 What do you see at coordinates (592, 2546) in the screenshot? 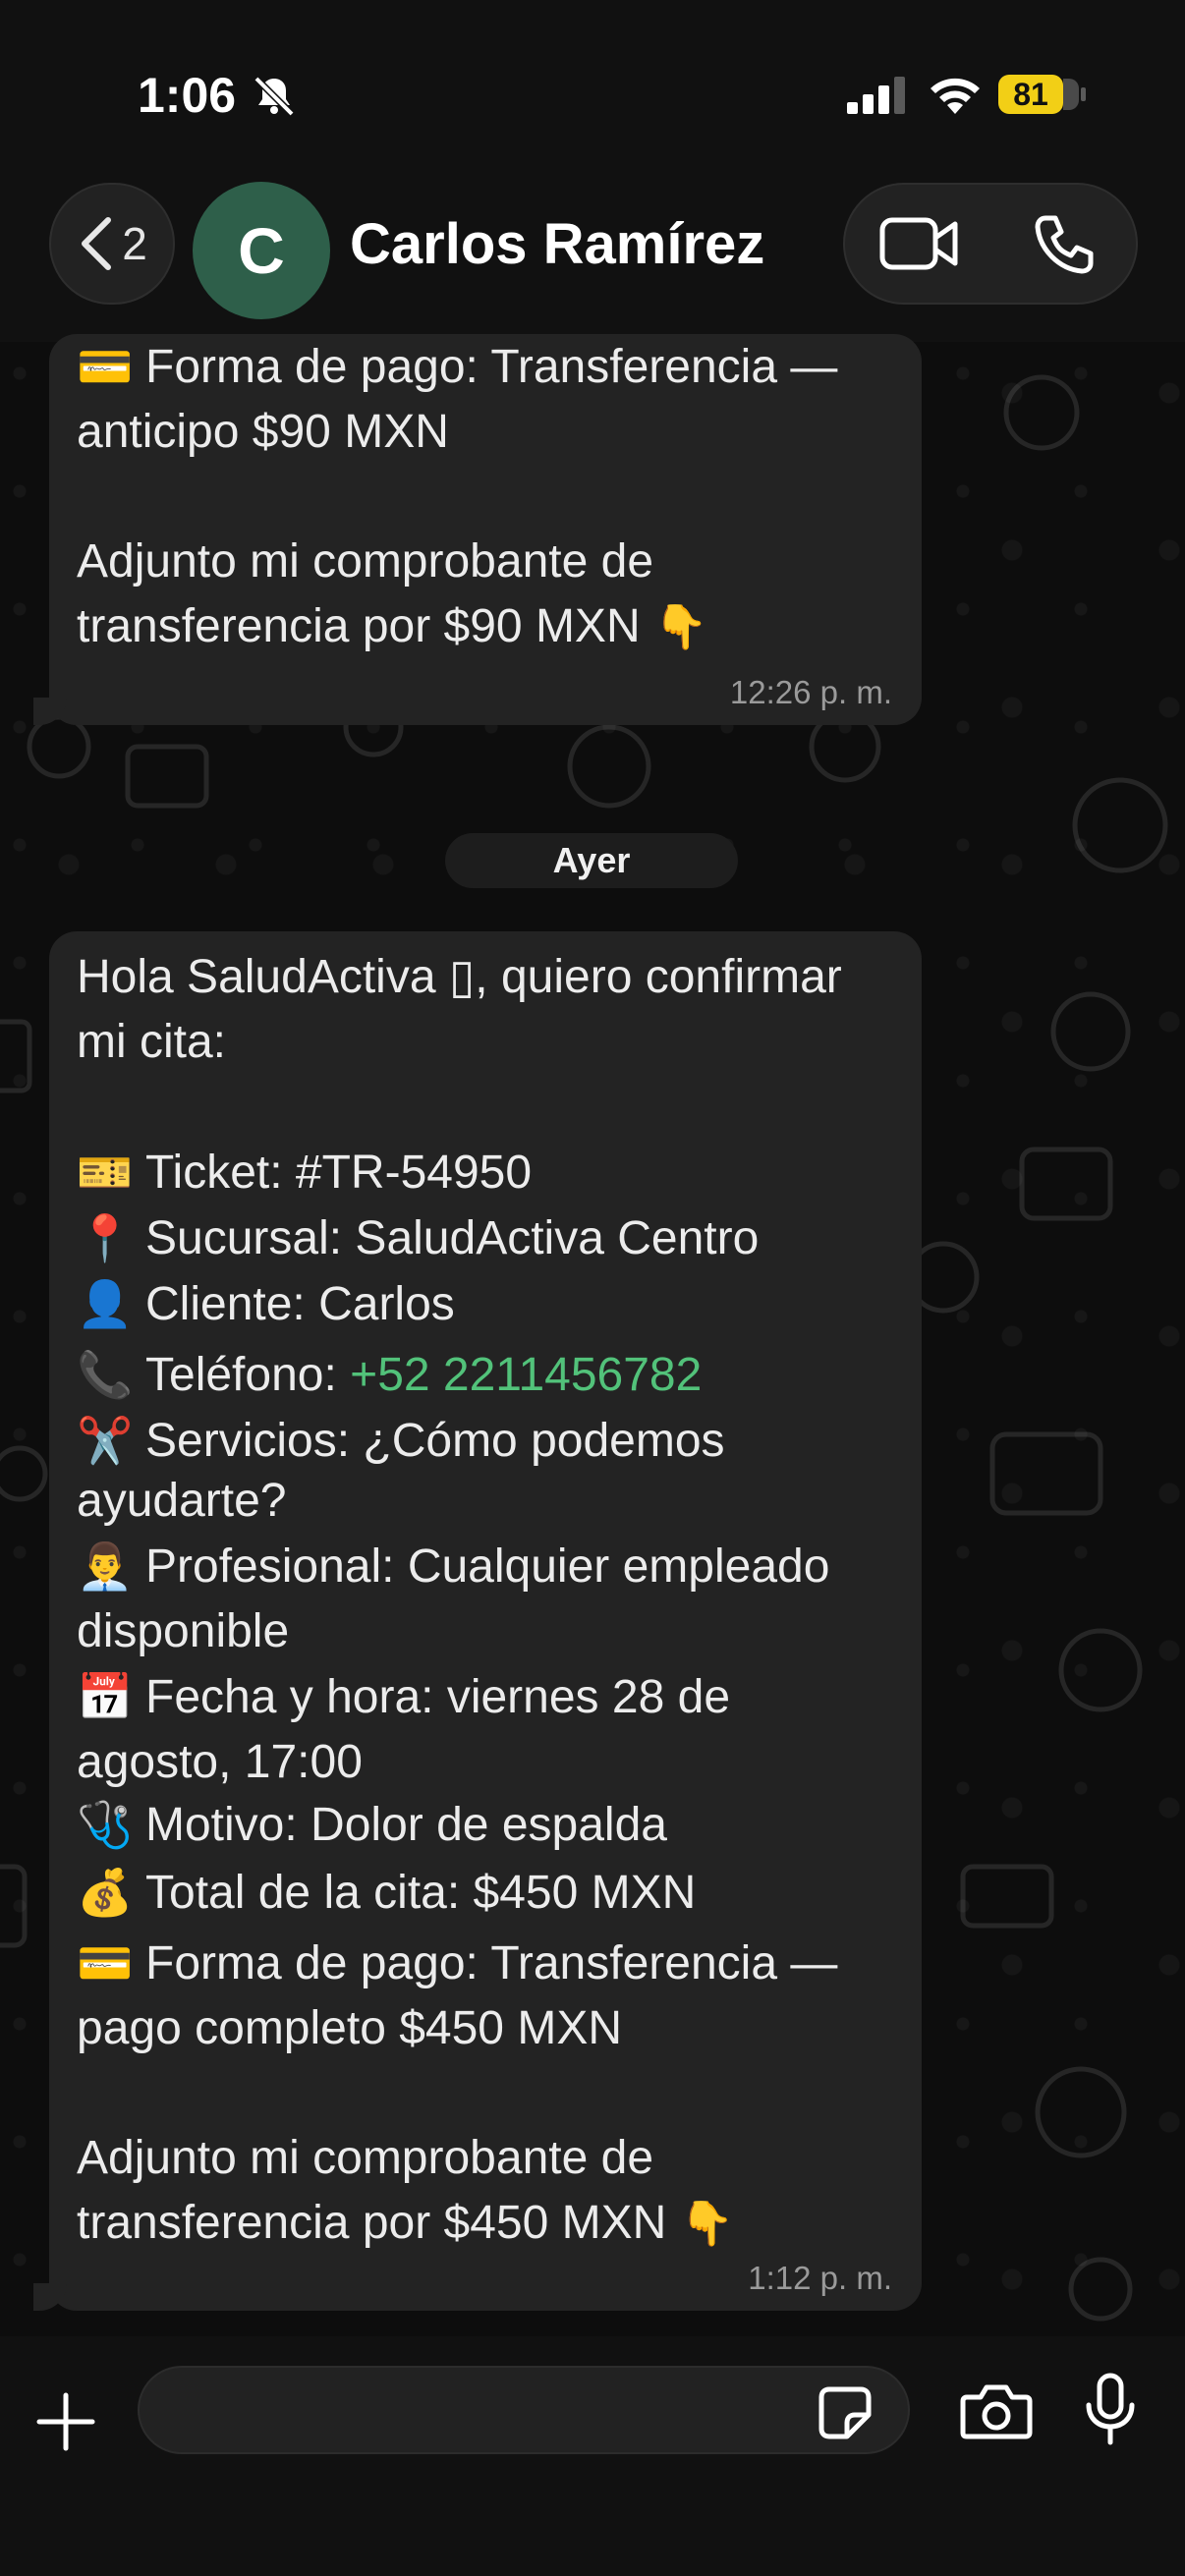
I see `home-indicator-area` at bounding box center [592, 2546].